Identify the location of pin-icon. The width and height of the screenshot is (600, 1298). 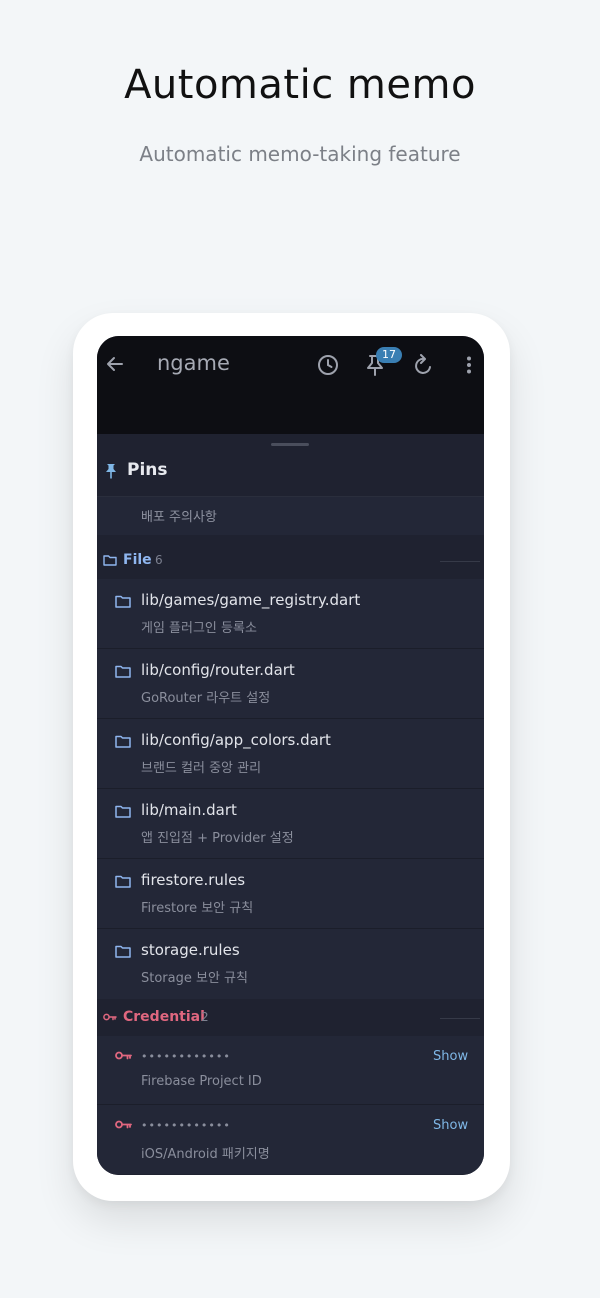
(111, 471).